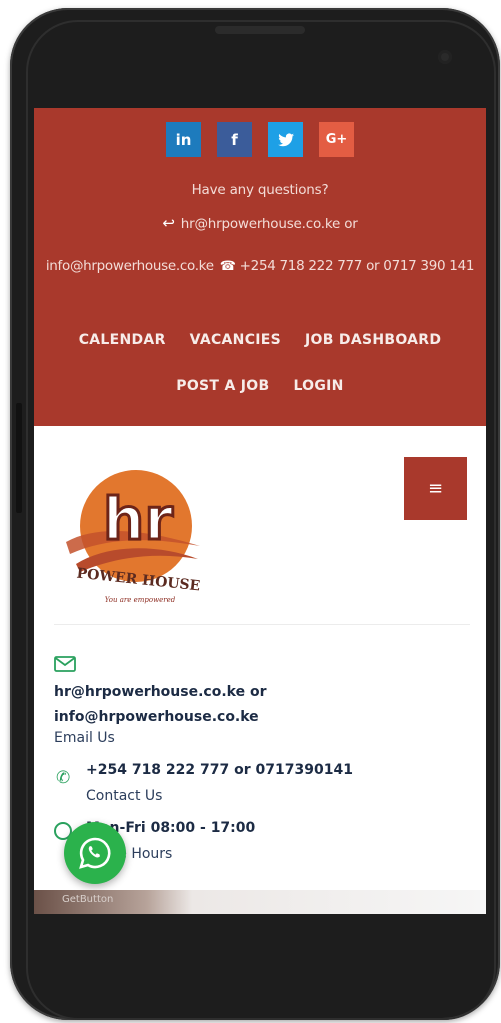  Describe the element at coordinates (227, 266) in the screenshot. I see `phone-icon: ☎` at that location.